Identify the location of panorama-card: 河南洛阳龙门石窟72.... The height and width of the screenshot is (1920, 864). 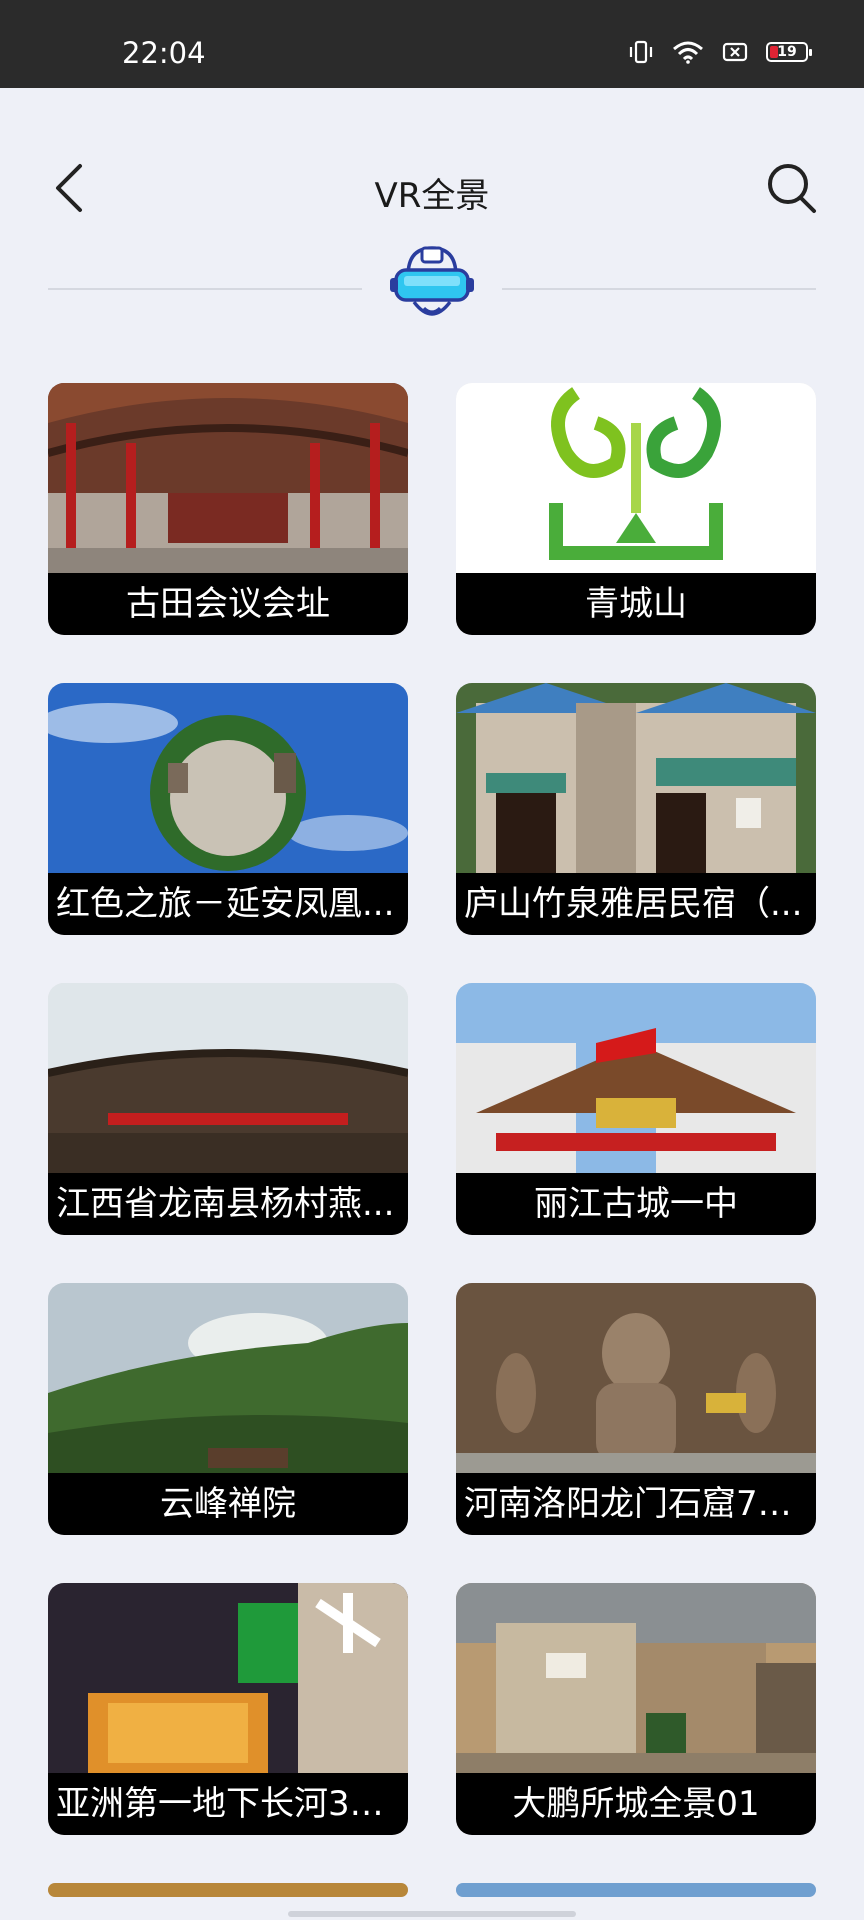
(636, 1409).